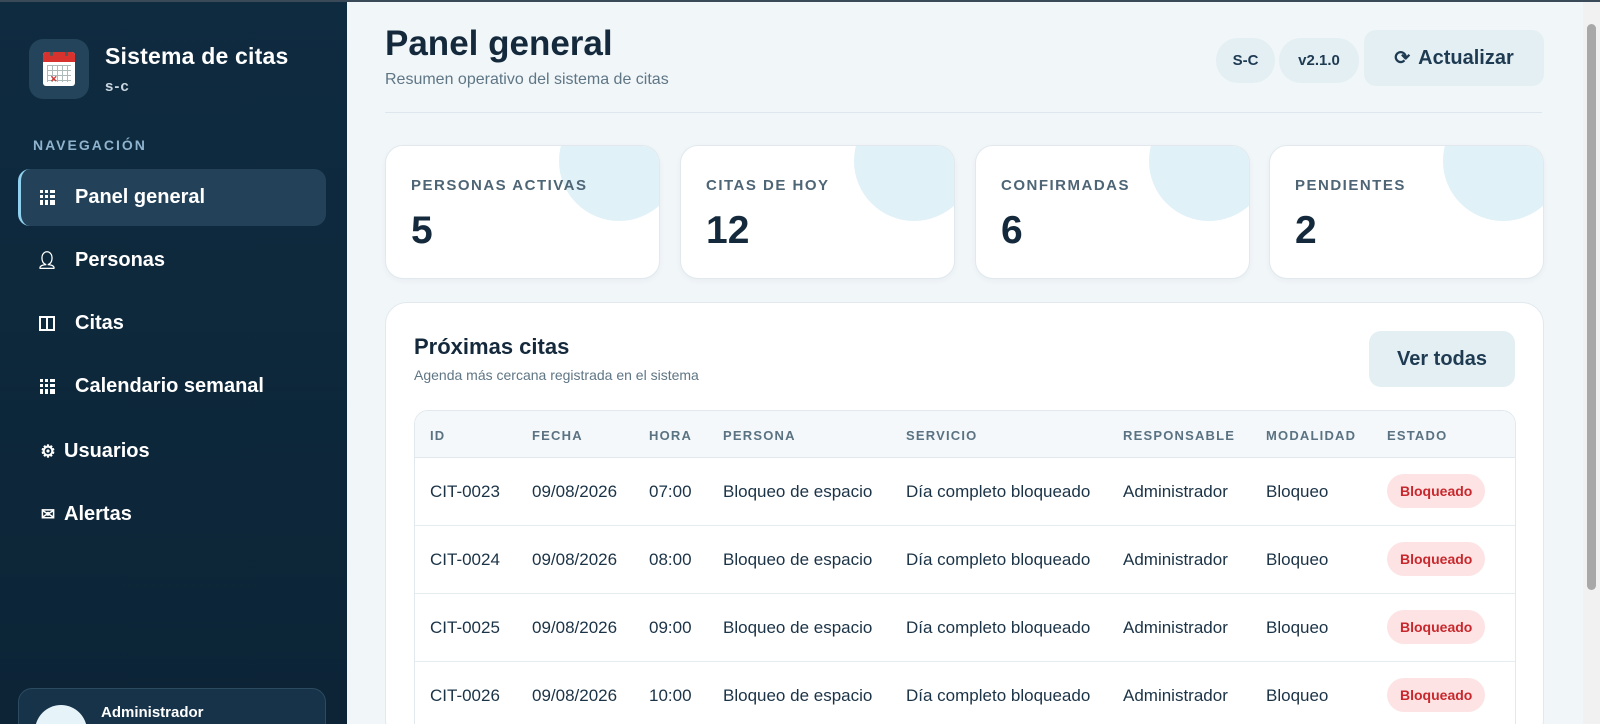 The image size is (1600, 724). I want to click on stat-value: 6, so click(1012, 230).